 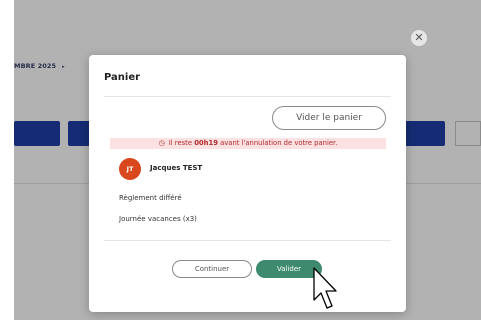 What do you see at coordinates (122, 77) in the screenshot?
I see `modal-title: Panier` at bounding box center [122, 77].